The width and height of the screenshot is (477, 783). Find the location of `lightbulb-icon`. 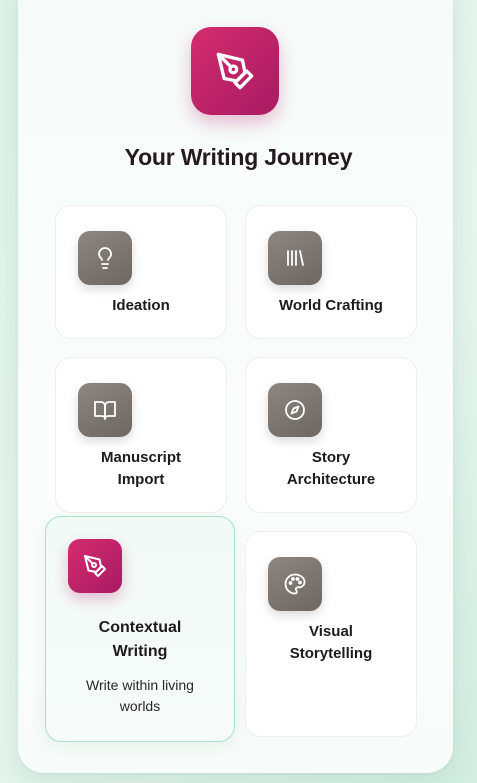

lightbulb-icon is located at coordinates (105, 258).